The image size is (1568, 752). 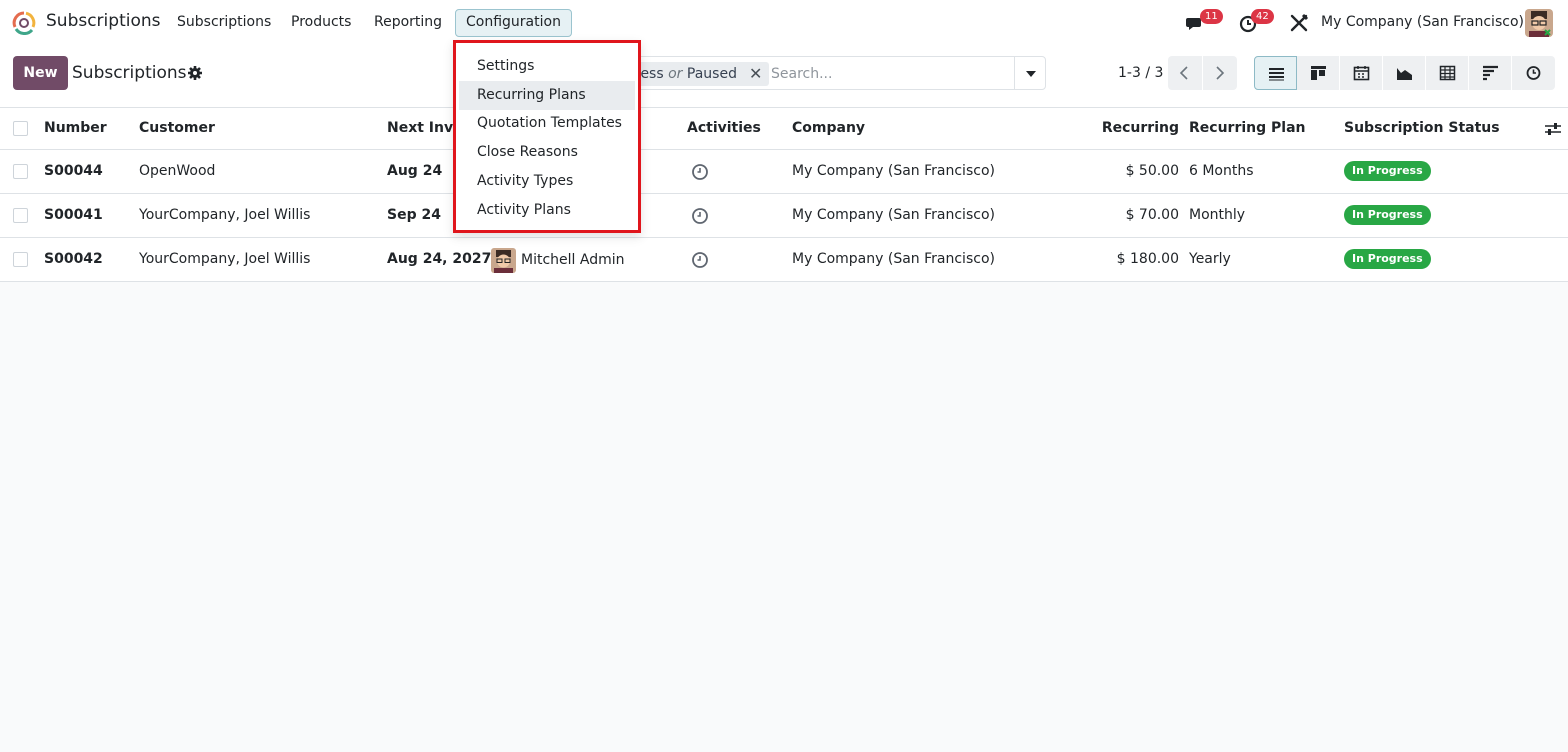 I want to click on menu-item-close-reasons: Close Reasons, so click(x=547, y=152).